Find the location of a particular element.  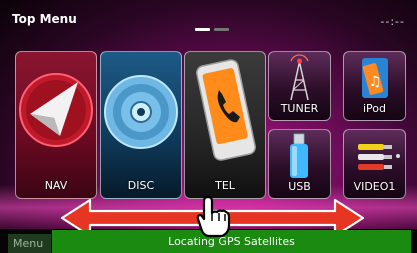

navigation-arrow-icon is located at coordinates (56, 110).